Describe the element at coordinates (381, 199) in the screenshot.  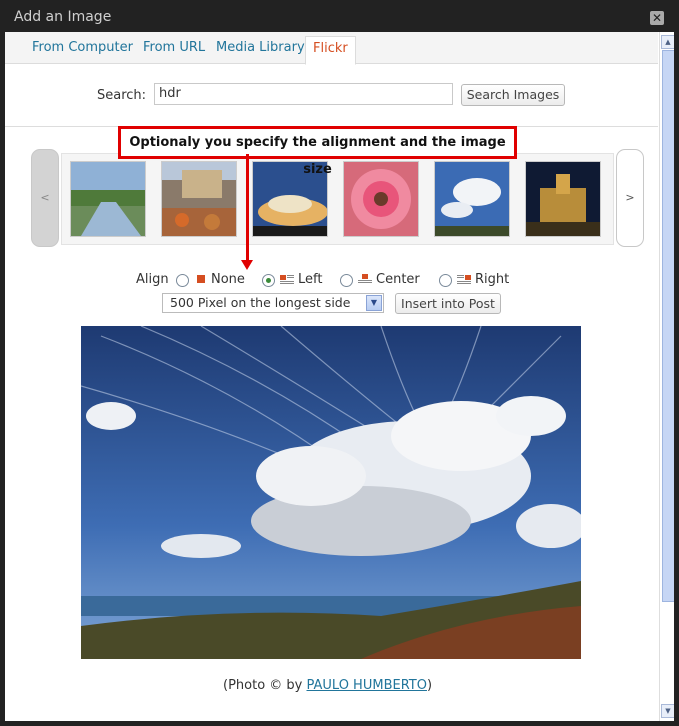
I see `thumbnail-flower` at that location.